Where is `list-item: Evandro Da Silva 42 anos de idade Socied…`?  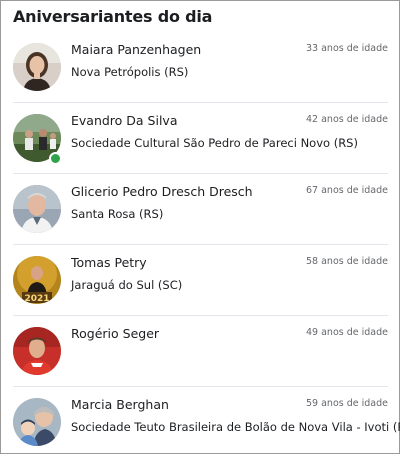 list-item: Evandro Da Silva 42 anos de idade Socied… is located at coordinates (200, 138).